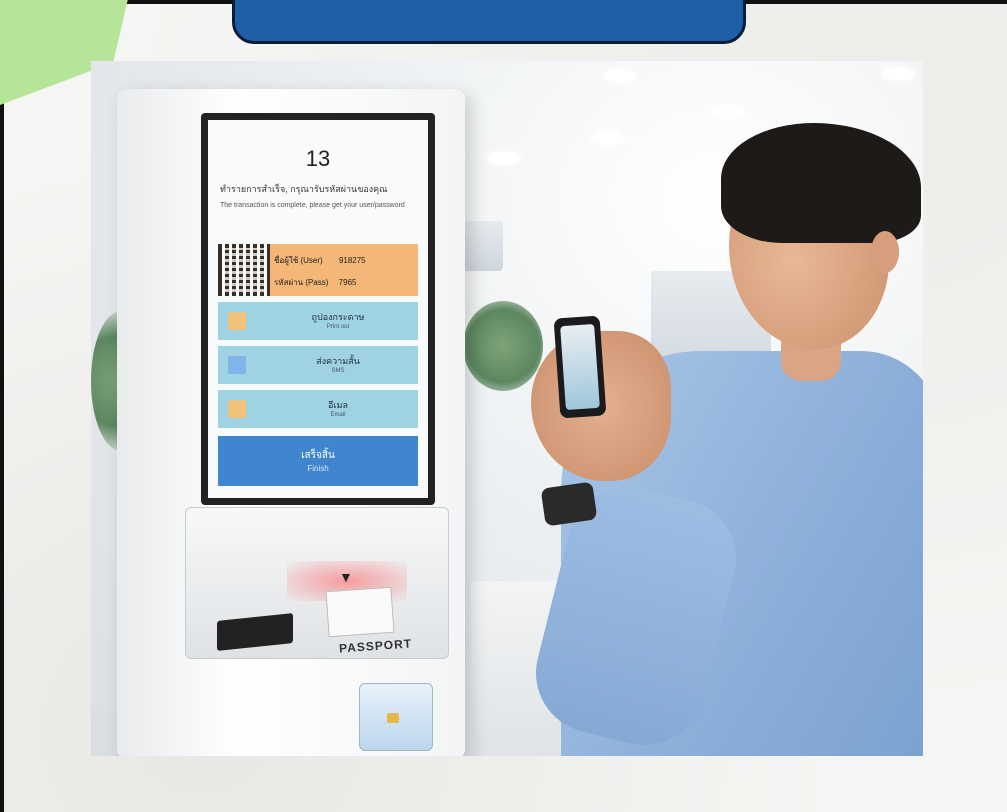  Describe the element at coordinates (338, 317) in the screenshot. I see `print-out-thai: ถูปองกระดาษ` at that location.